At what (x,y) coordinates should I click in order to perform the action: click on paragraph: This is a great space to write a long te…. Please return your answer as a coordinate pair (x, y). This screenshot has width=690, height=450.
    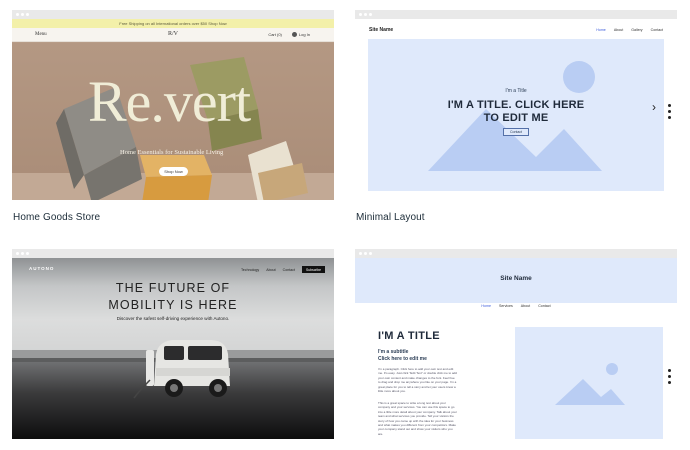
    Looking at the image, I should click on (417, 418).